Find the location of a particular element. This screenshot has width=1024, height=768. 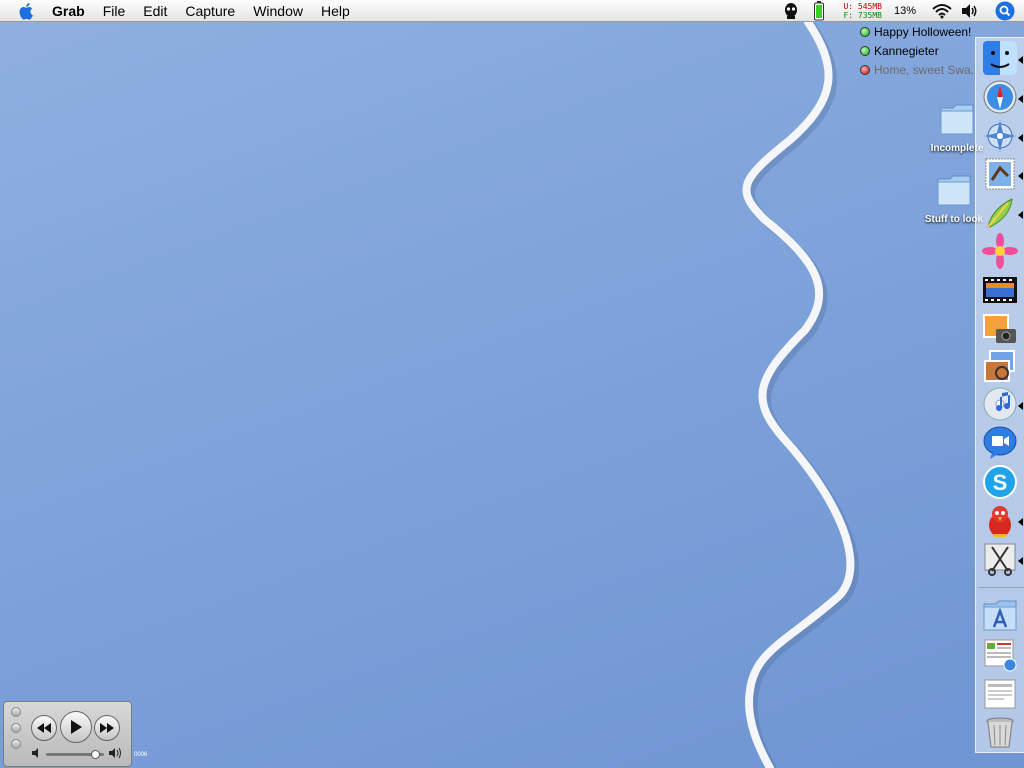

menu-app-name: Grab is located at coordinates (66, 11).